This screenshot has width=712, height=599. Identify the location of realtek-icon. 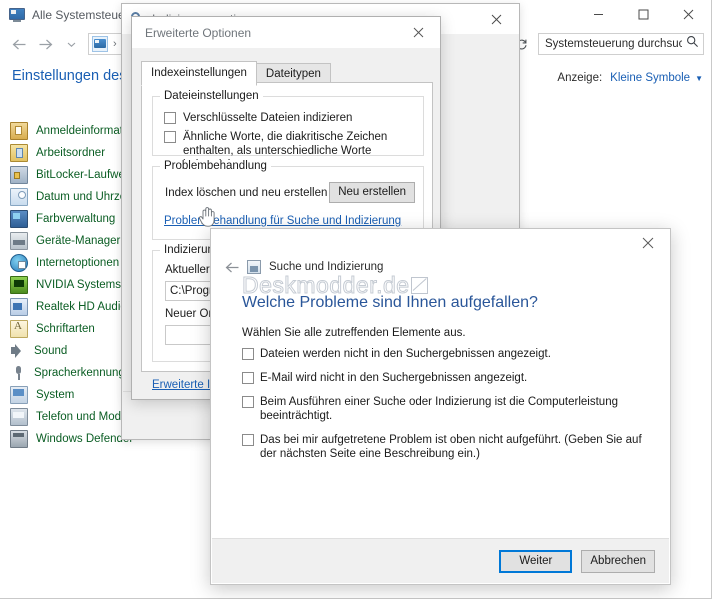
(19, 307).